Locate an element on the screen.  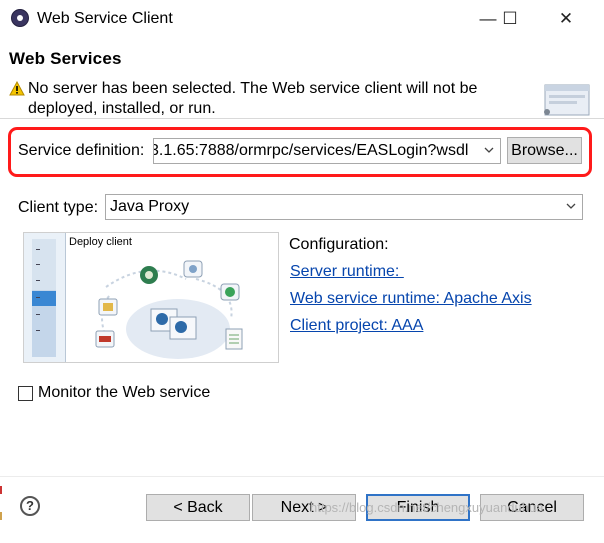
footer-divider is located at coordinates (302, 476).